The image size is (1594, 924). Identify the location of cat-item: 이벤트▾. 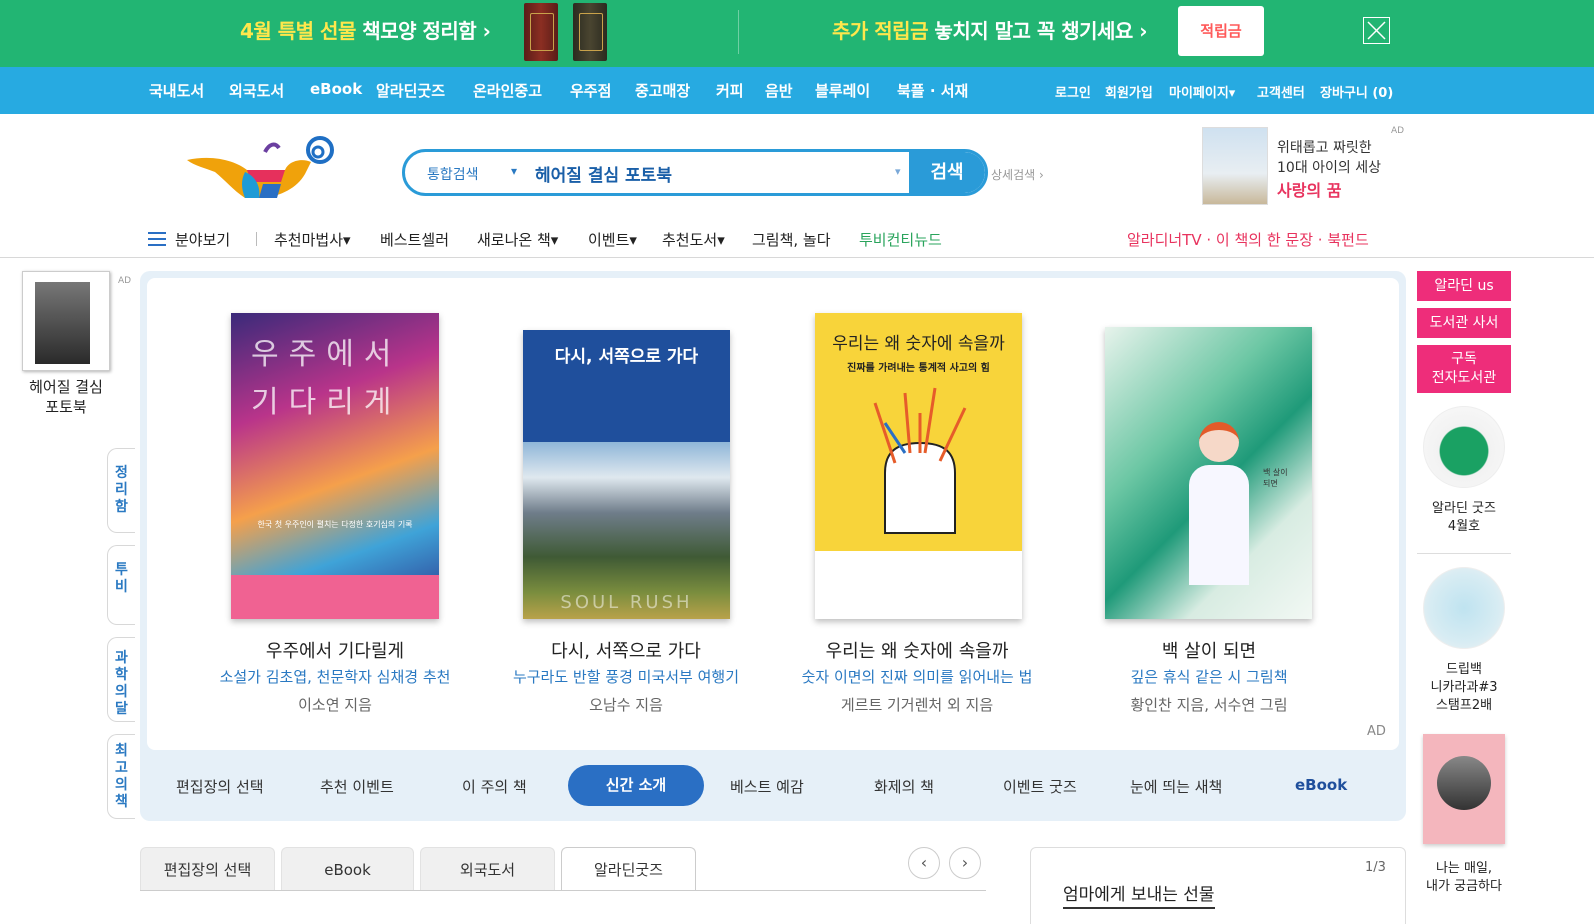
(612, 239).